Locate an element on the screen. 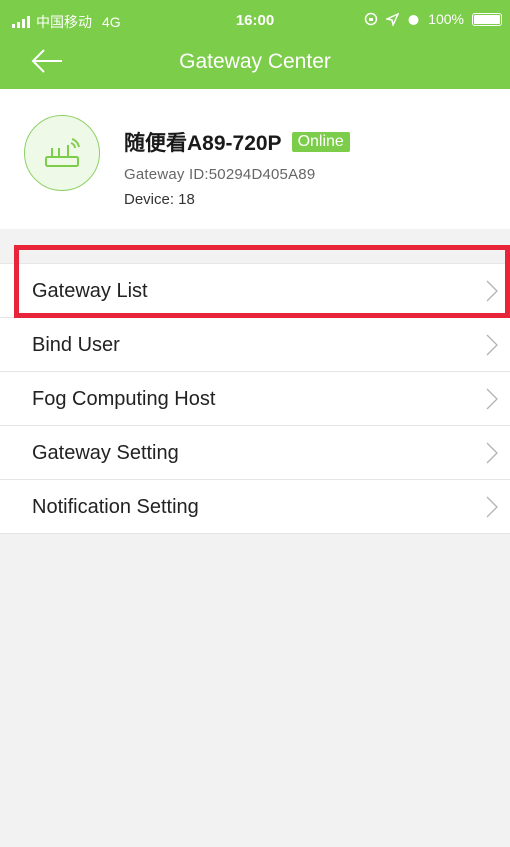 The width and height of the screenshot is (510, 847). location-icon is located at coordinates (393, 19).